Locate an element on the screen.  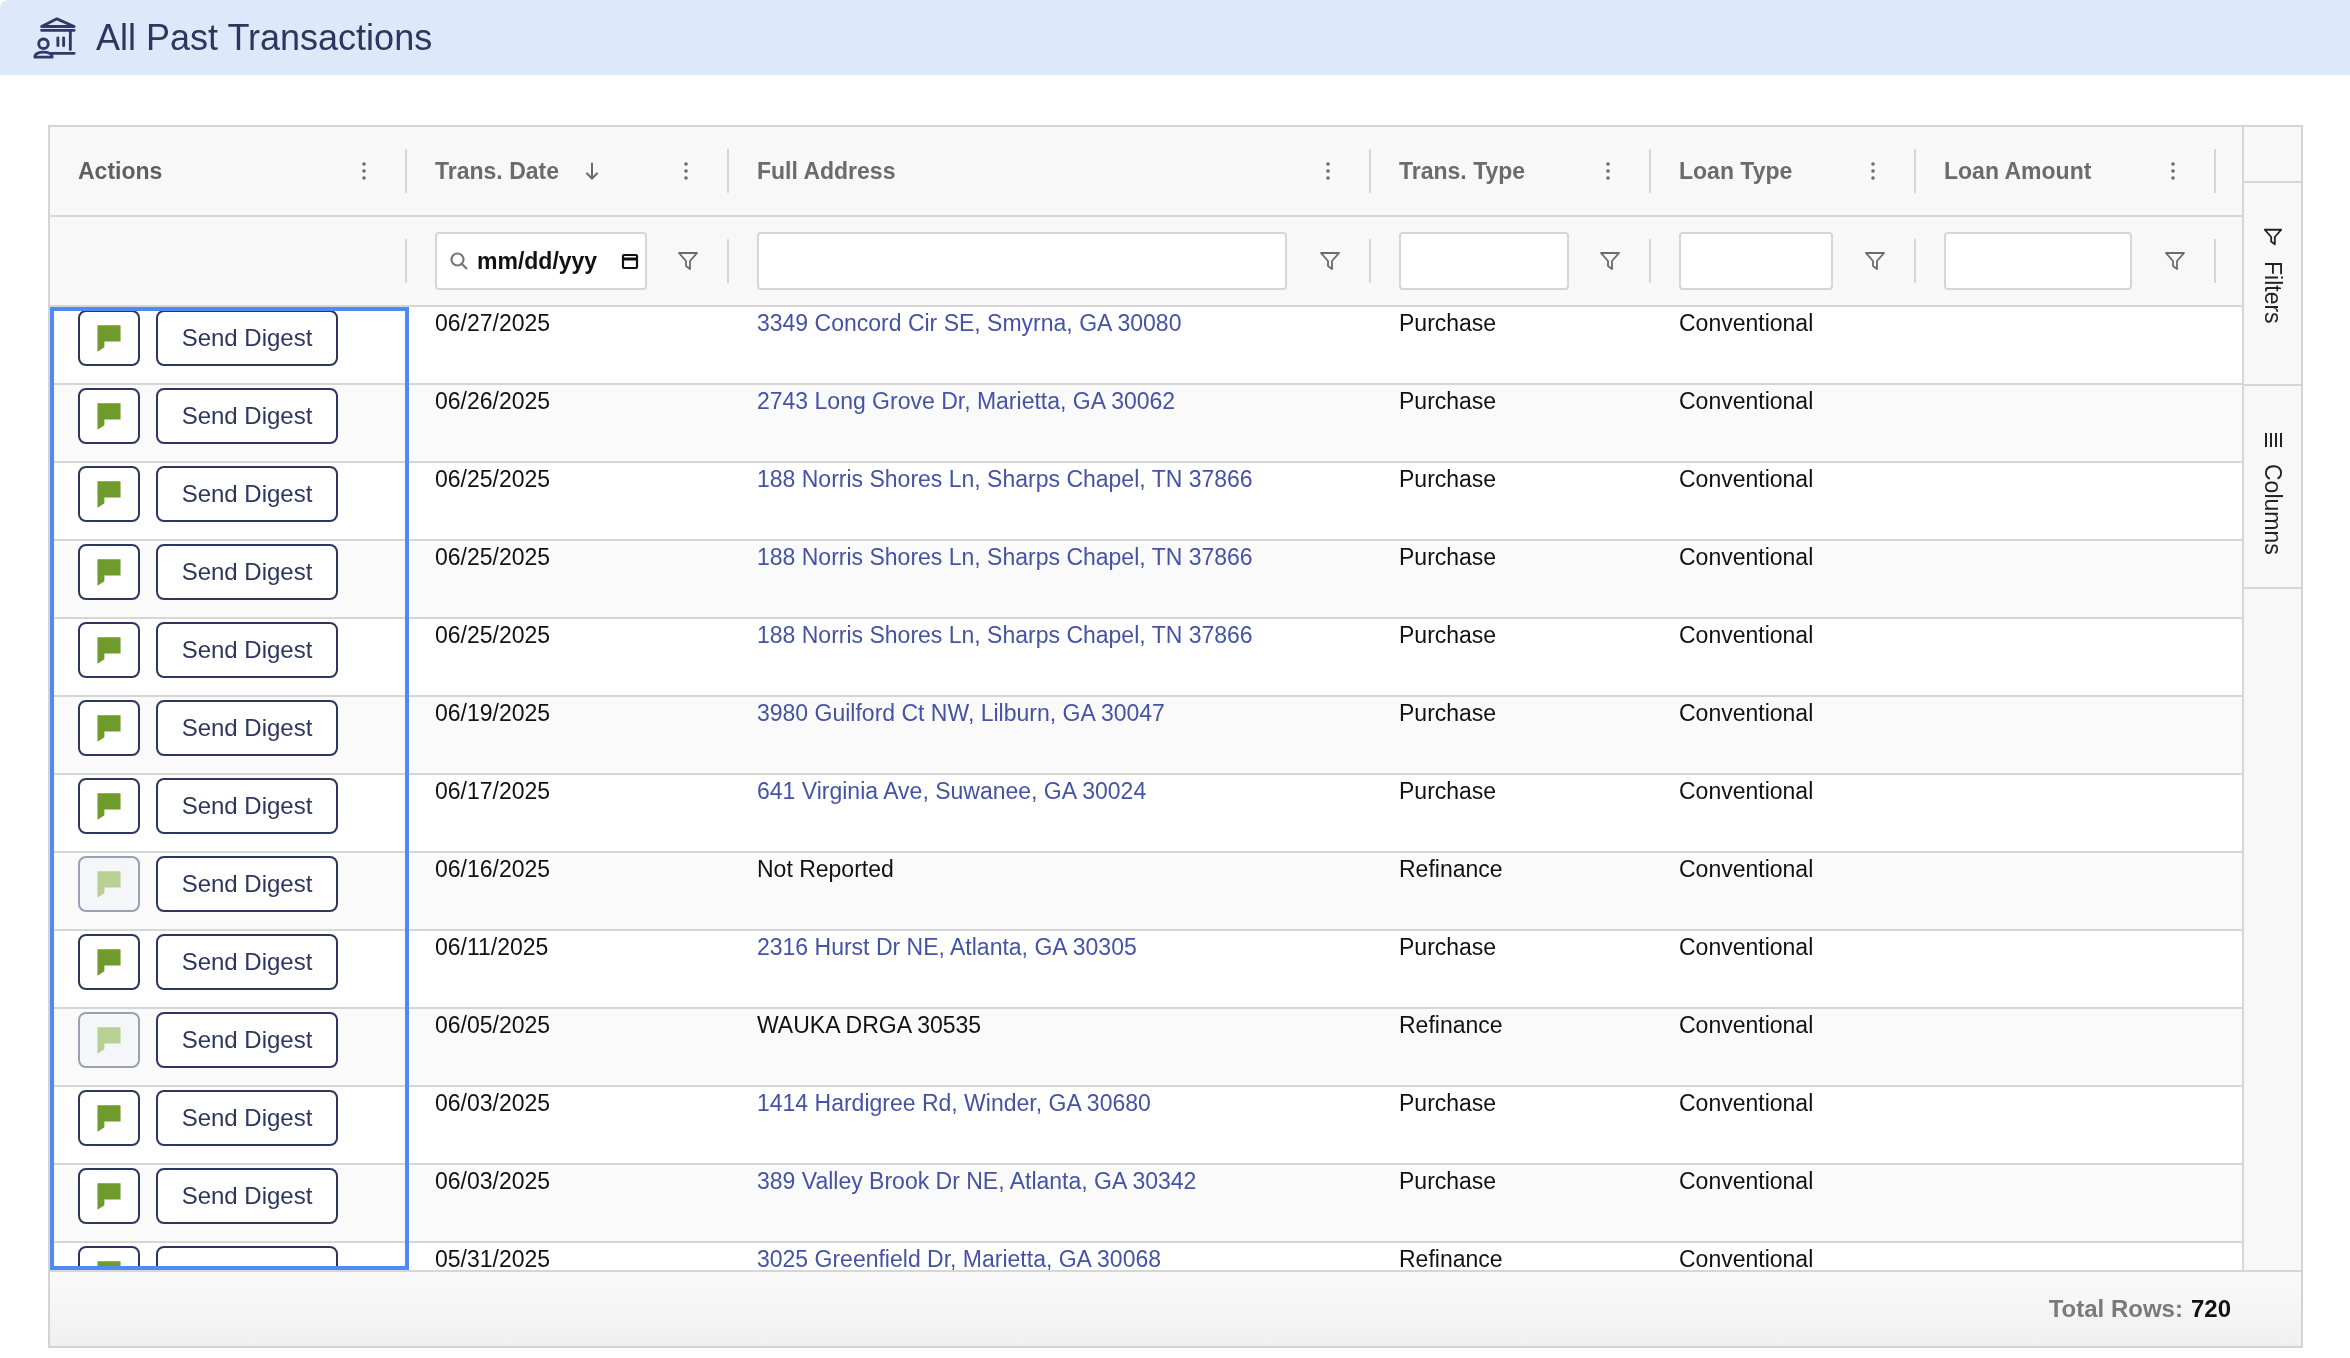
side-panel-tab: Columns is located at coordinates (2272, 487).